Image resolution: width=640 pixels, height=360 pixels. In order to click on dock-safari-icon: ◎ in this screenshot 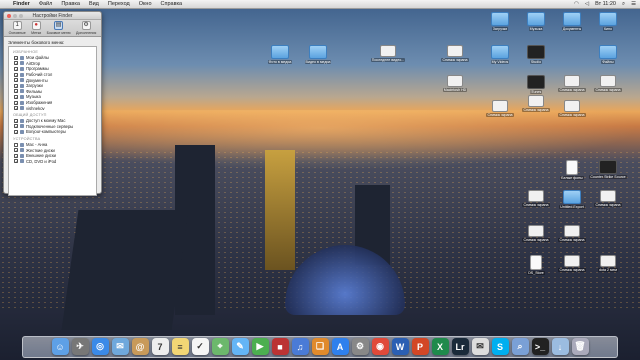, I will do `click(100, 346)`.